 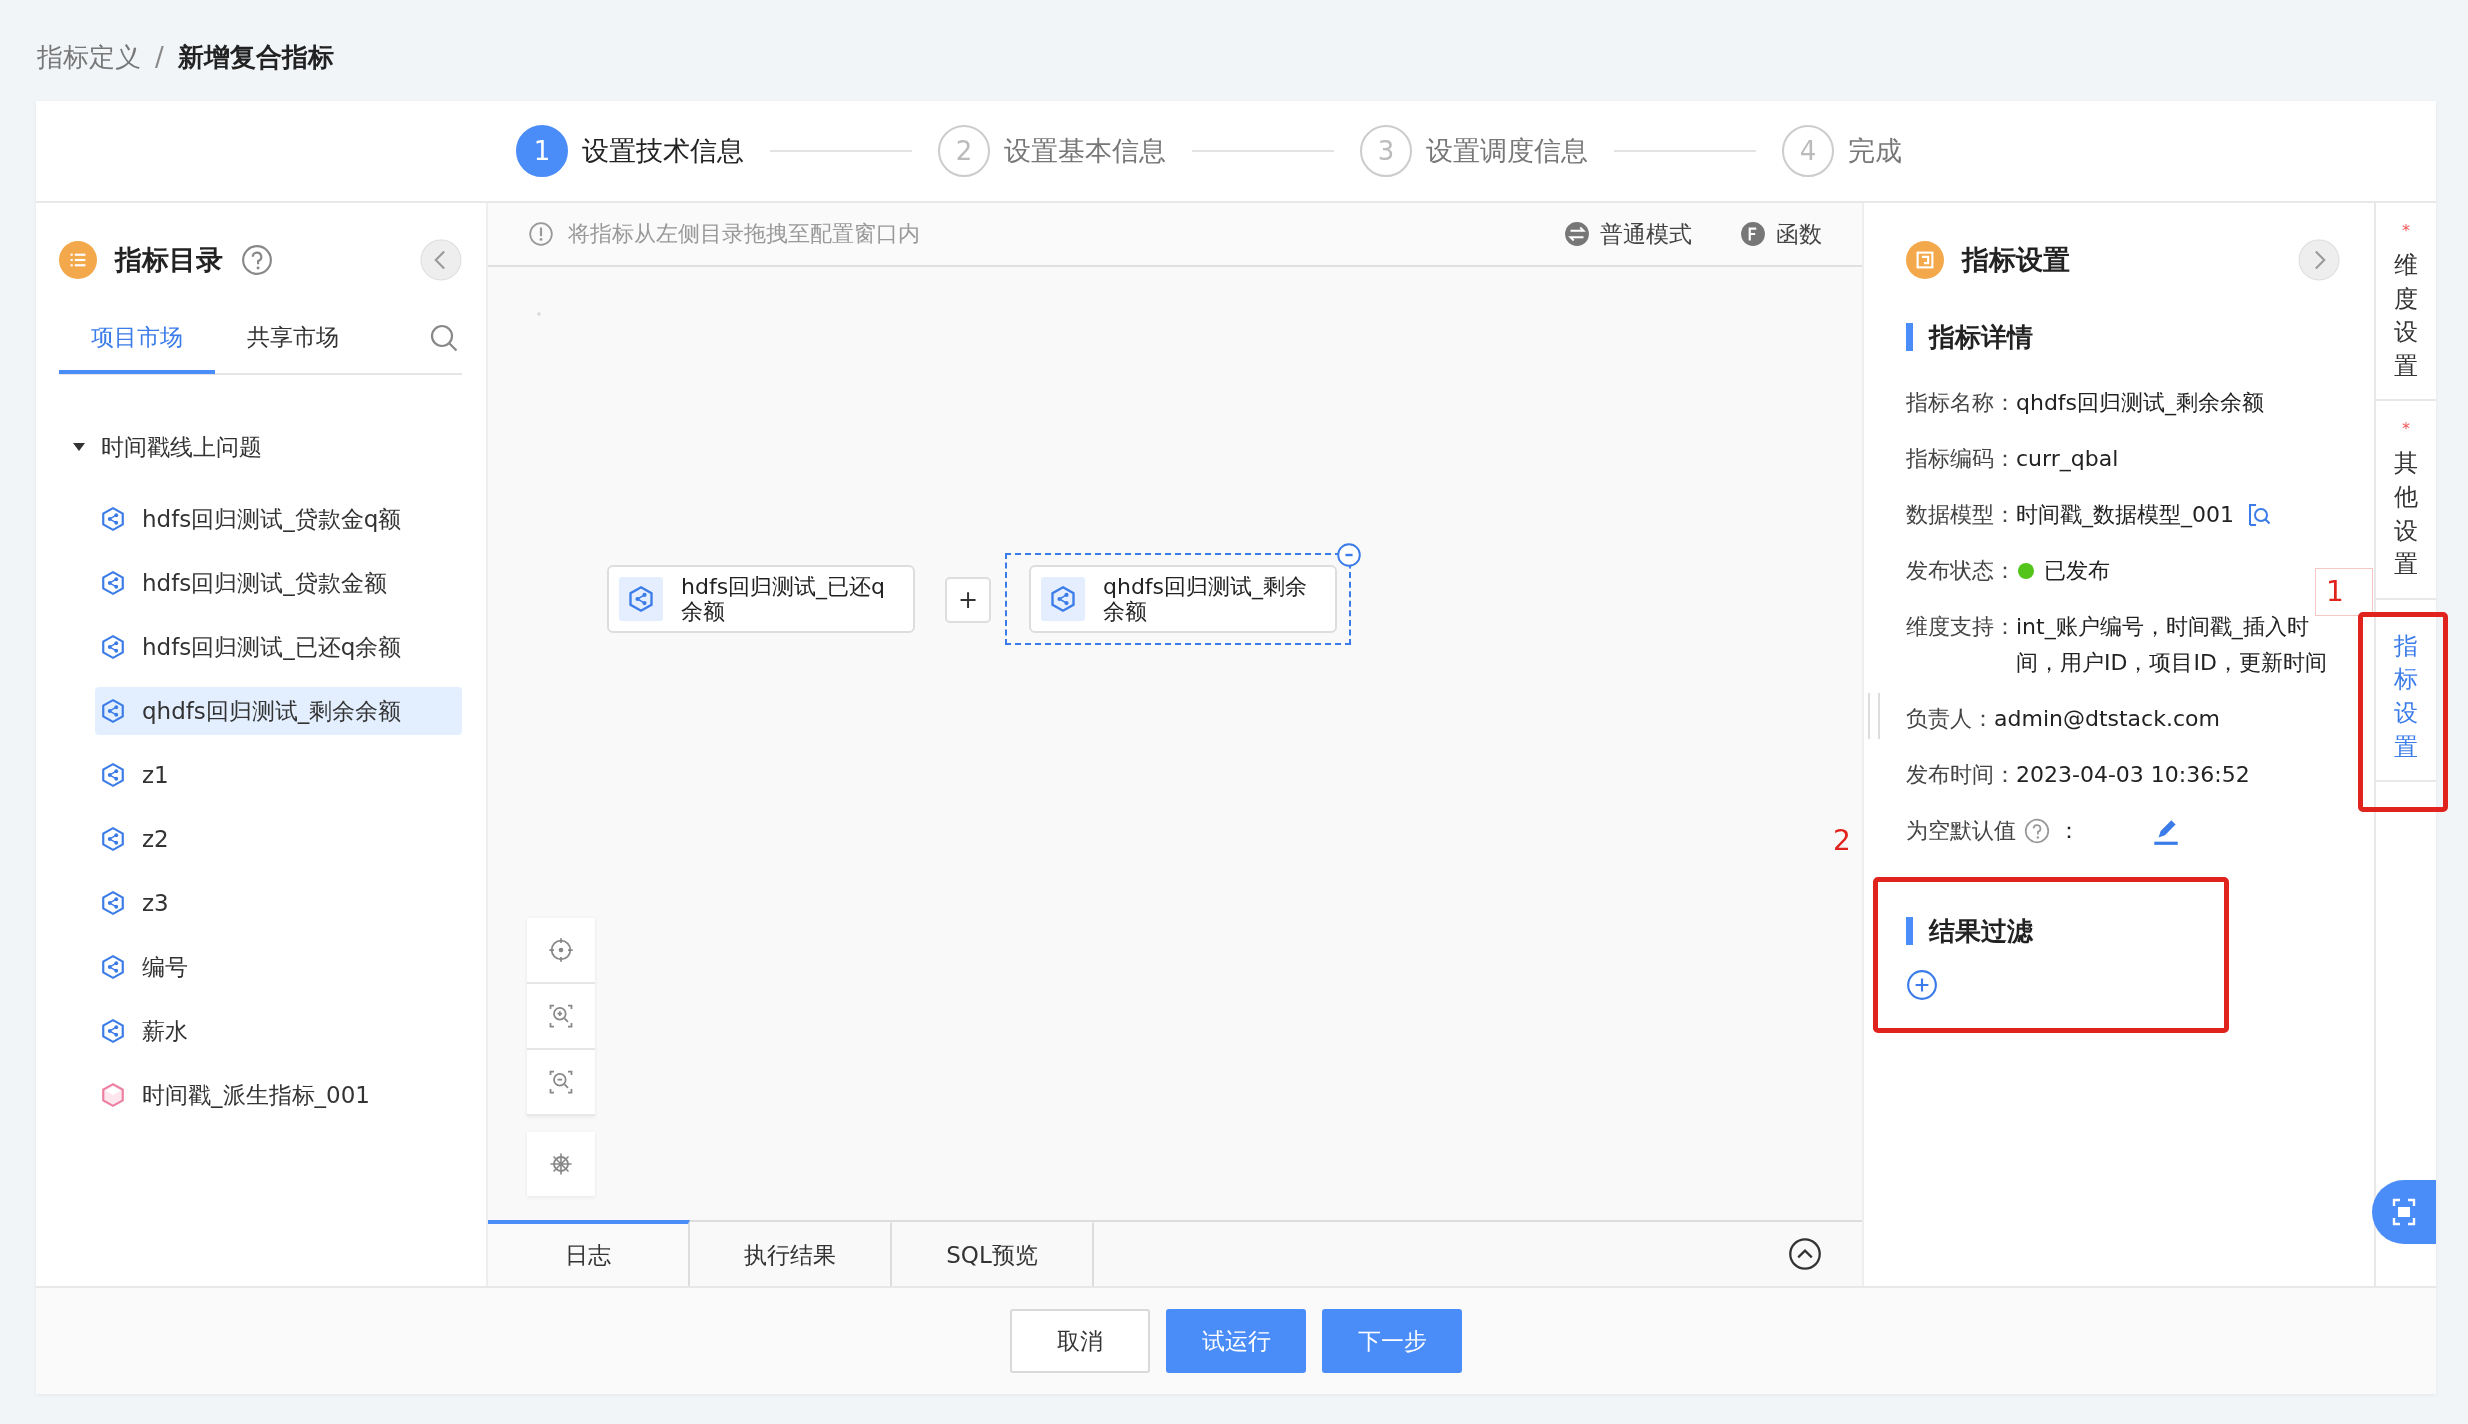 What do you see at coordinates (761, 599) in the screenshot?
I see `metric-node: hdfs回归测试_已还q余额` at bounding box center [761, 599].